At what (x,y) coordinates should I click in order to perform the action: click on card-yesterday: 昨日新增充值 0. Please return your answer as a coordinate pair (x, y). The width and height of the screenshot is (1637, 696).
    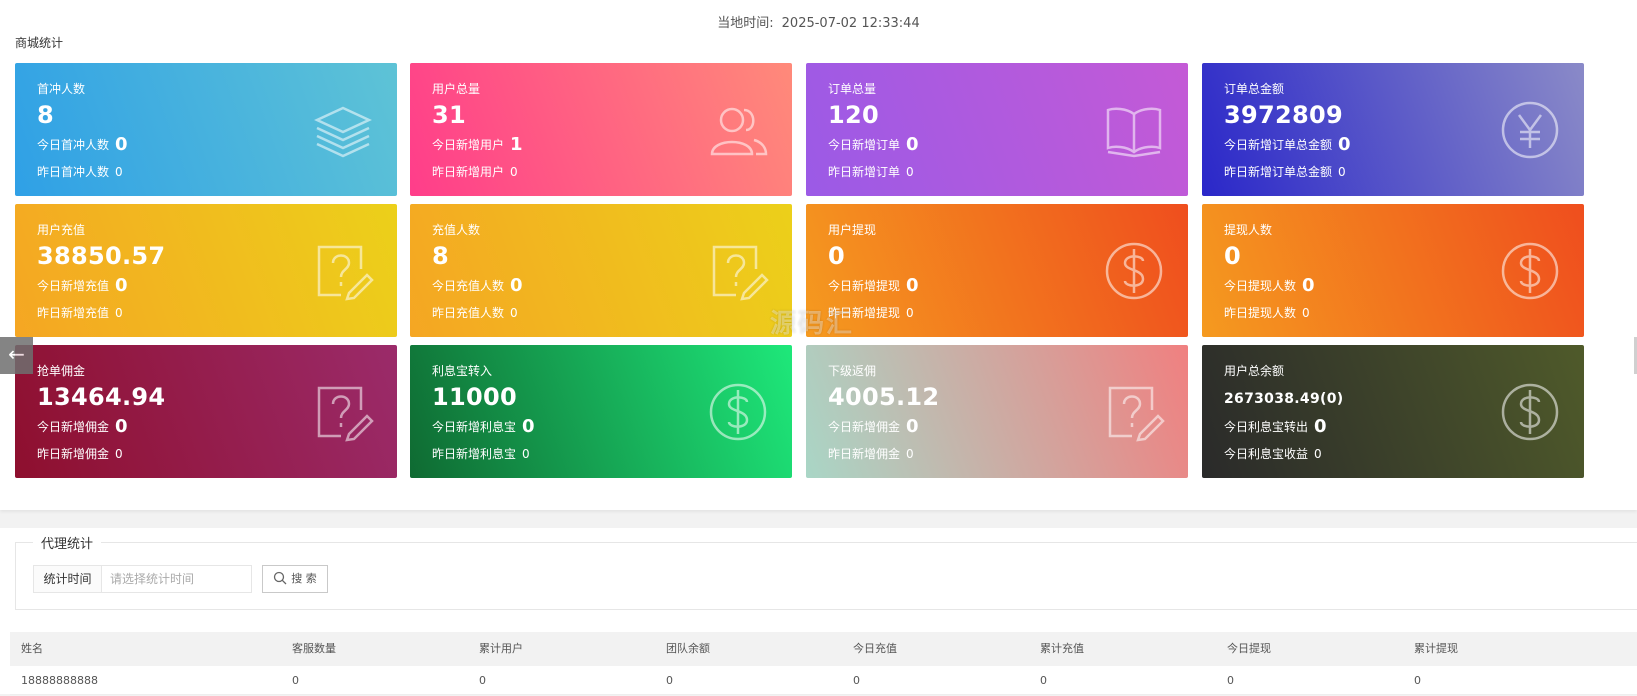
    Looking at the image, I should click on (80, 312).